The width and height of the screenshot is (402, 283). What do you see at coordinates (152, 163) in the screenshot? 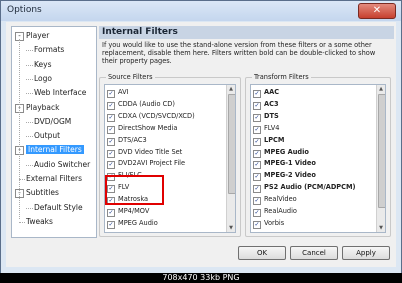
I see `filter-label: DVD2AVI Project File` at bounding box center [152, 163].